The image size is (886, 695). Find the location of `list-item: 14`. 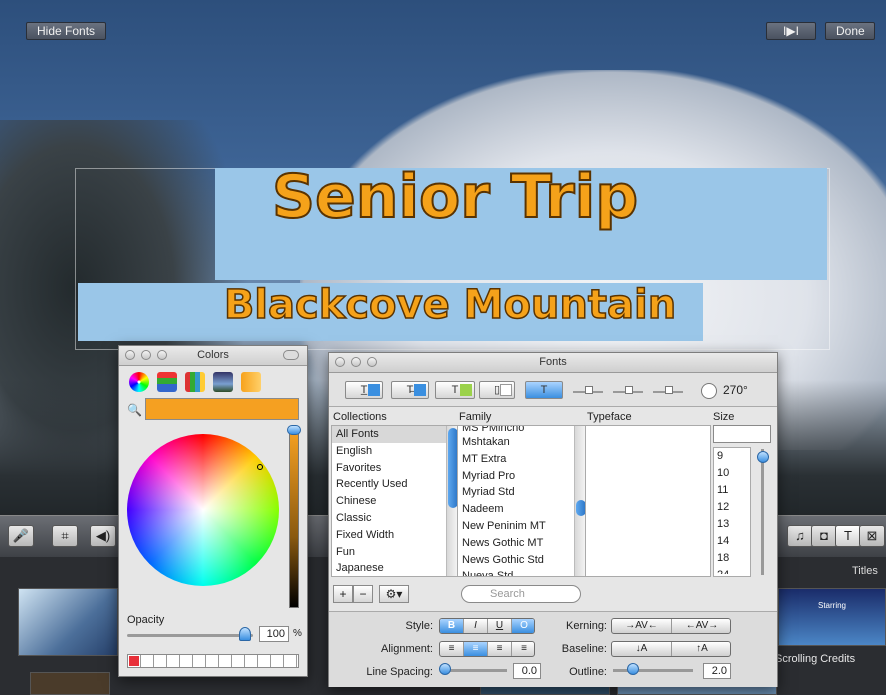

list-item: 14 is located at coordinates (732, 541).